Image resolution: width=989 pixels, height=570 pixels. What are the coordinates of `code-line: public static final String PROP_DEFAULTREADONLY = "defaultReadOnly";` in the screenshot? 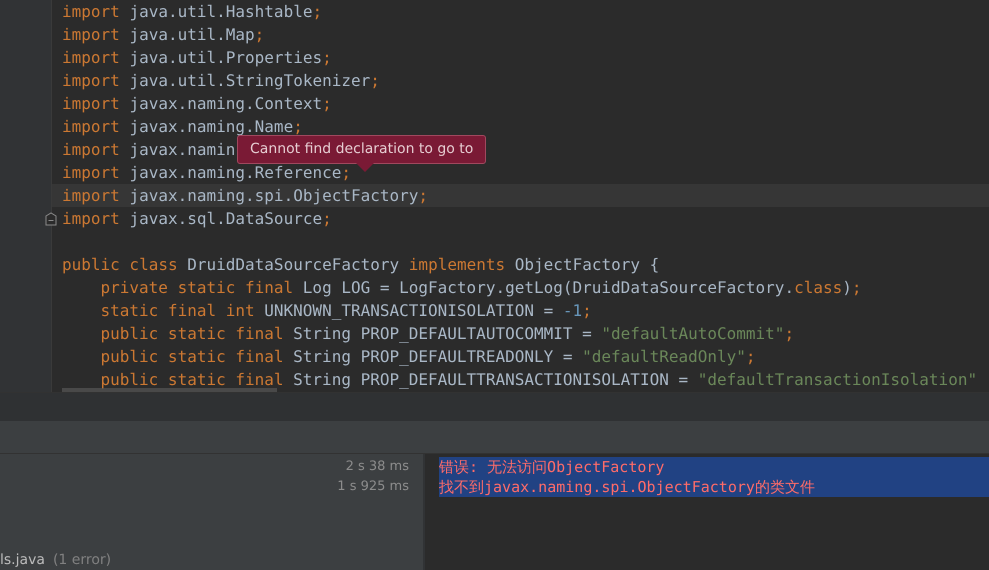 It's located at (428, 356).